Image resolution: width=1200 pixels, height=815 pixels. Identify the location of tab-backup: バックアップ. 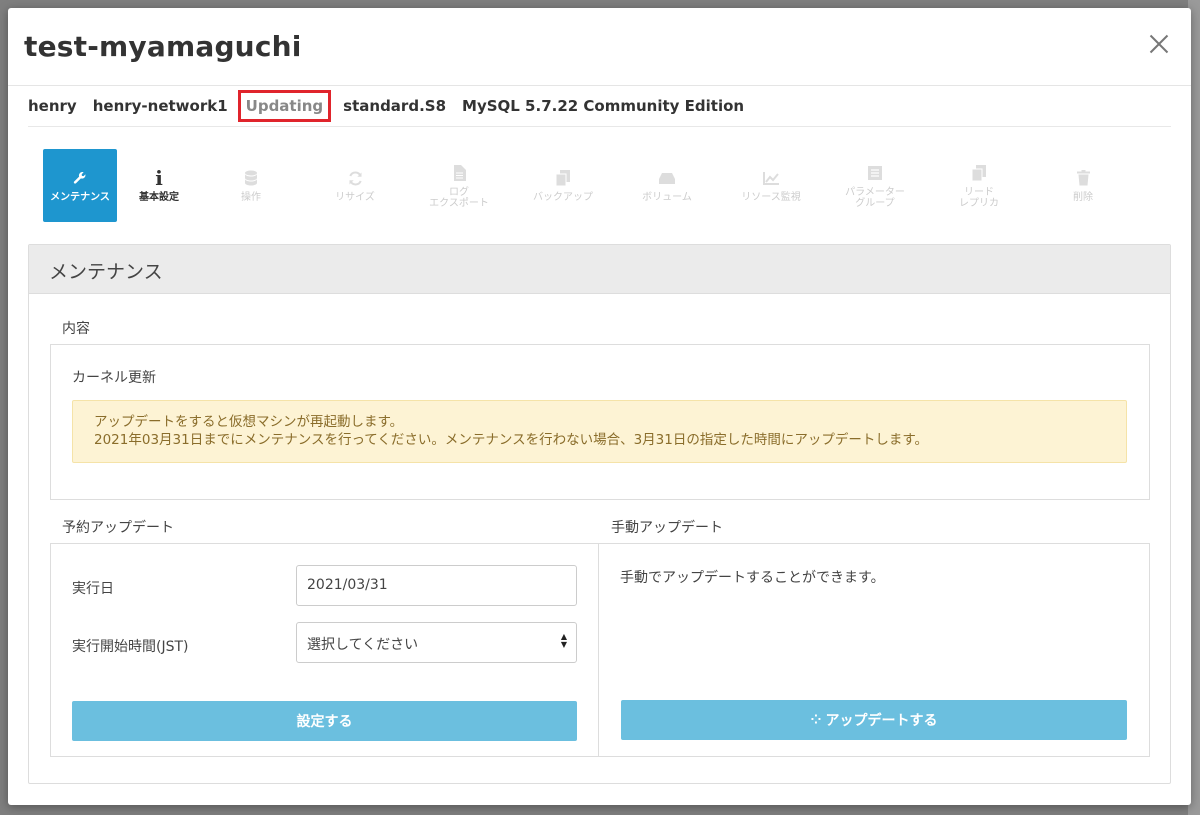
(563, 185).